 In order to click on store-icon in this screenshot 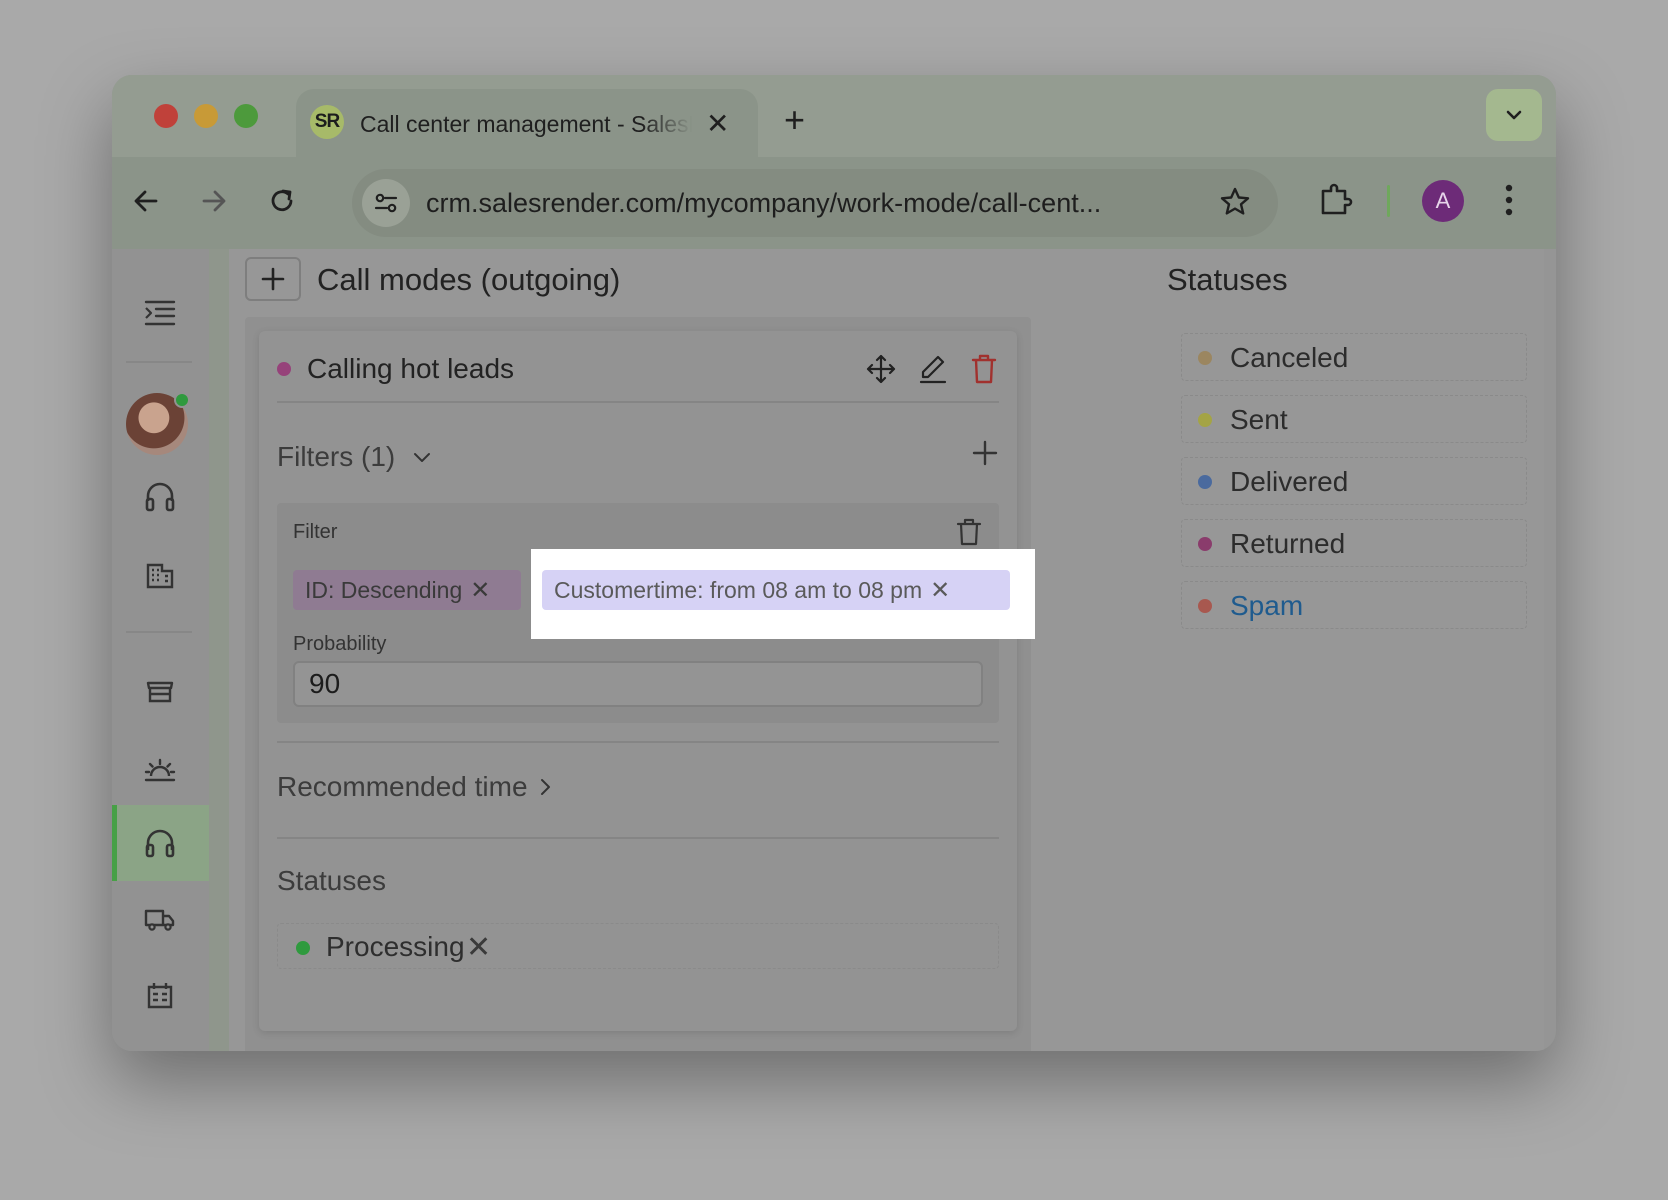, I will do `click(160, 691)`.